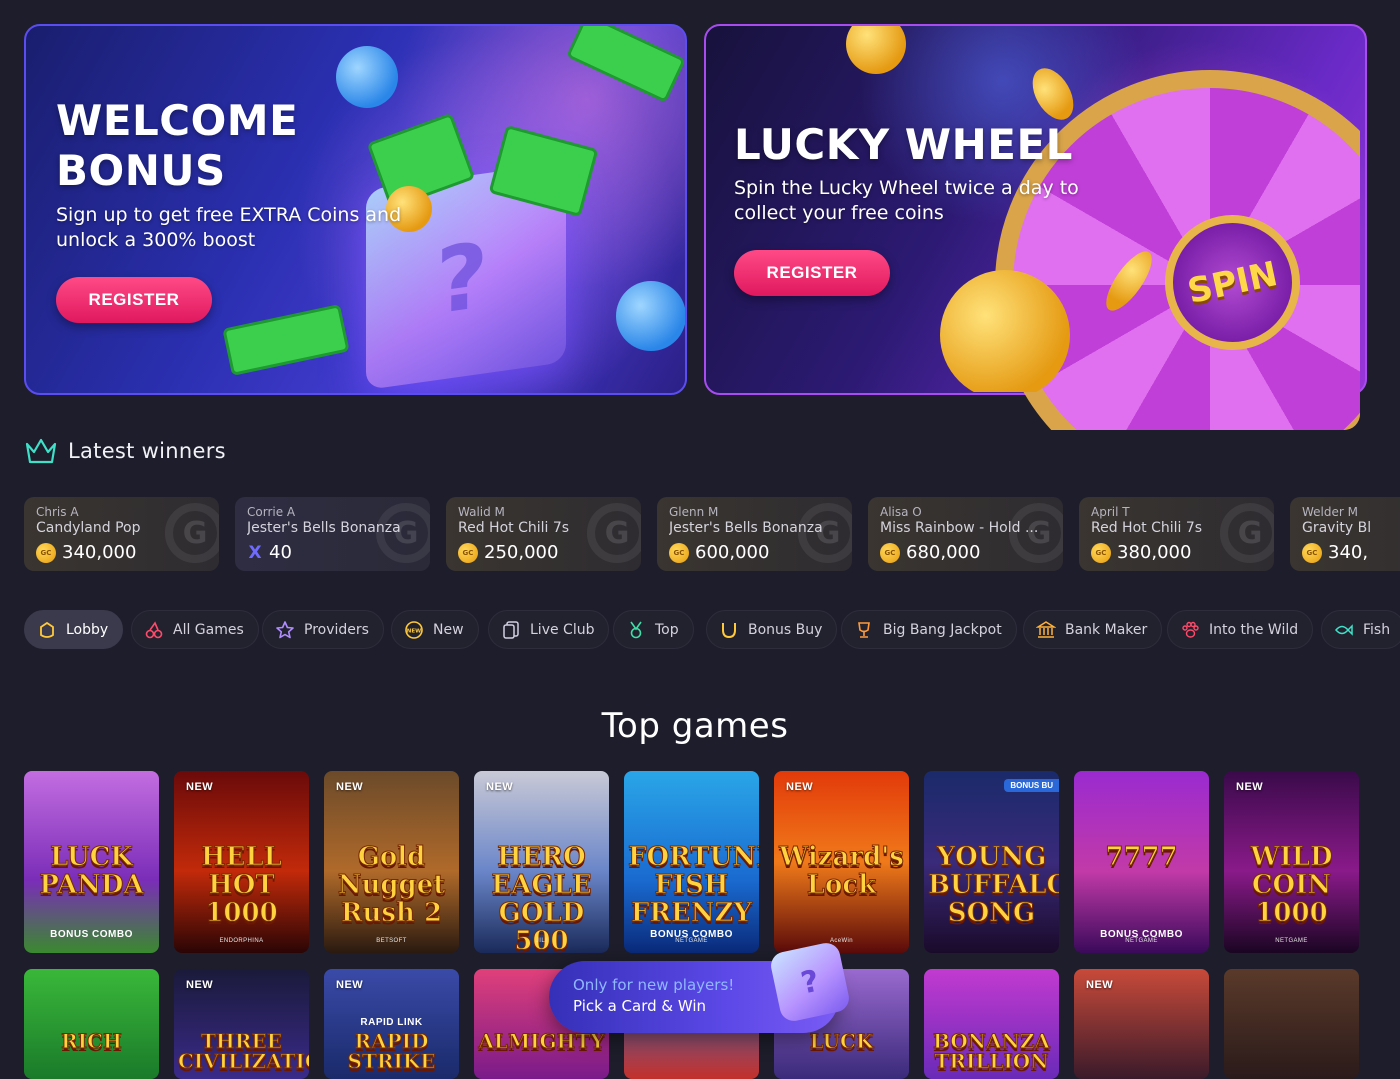  Describe the element at coordinates (541, 898) in the screenshot. I see `game-title: HERO EAGLE GOLD 500` at that location.